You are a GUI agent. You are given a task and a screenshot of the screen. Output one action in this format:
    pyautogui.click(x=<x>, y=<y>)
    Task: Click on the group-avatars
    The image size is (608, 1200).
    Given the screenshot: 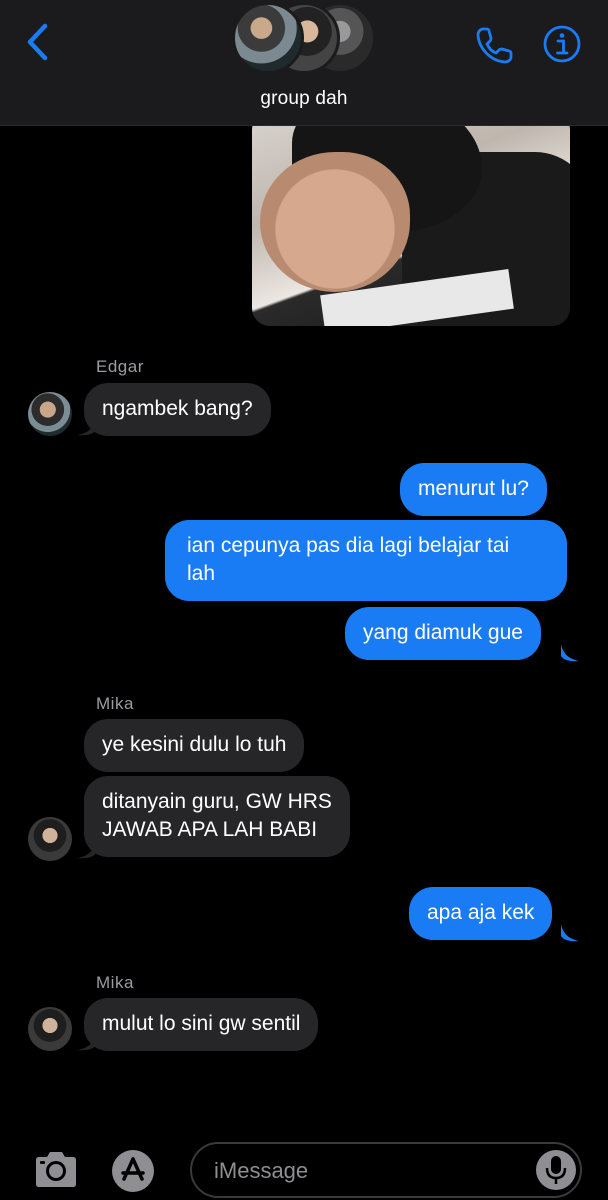 What is the action you would take?
    pyautogui.click(x=305, y=39)
    